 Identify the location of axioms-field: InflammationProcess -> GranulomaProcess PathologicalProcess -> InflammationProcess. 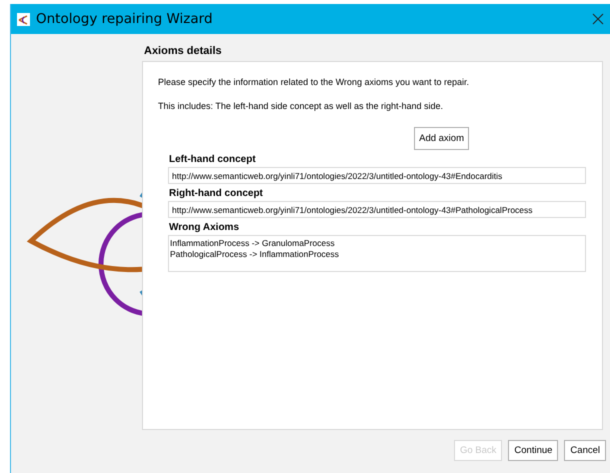
(377, 253).